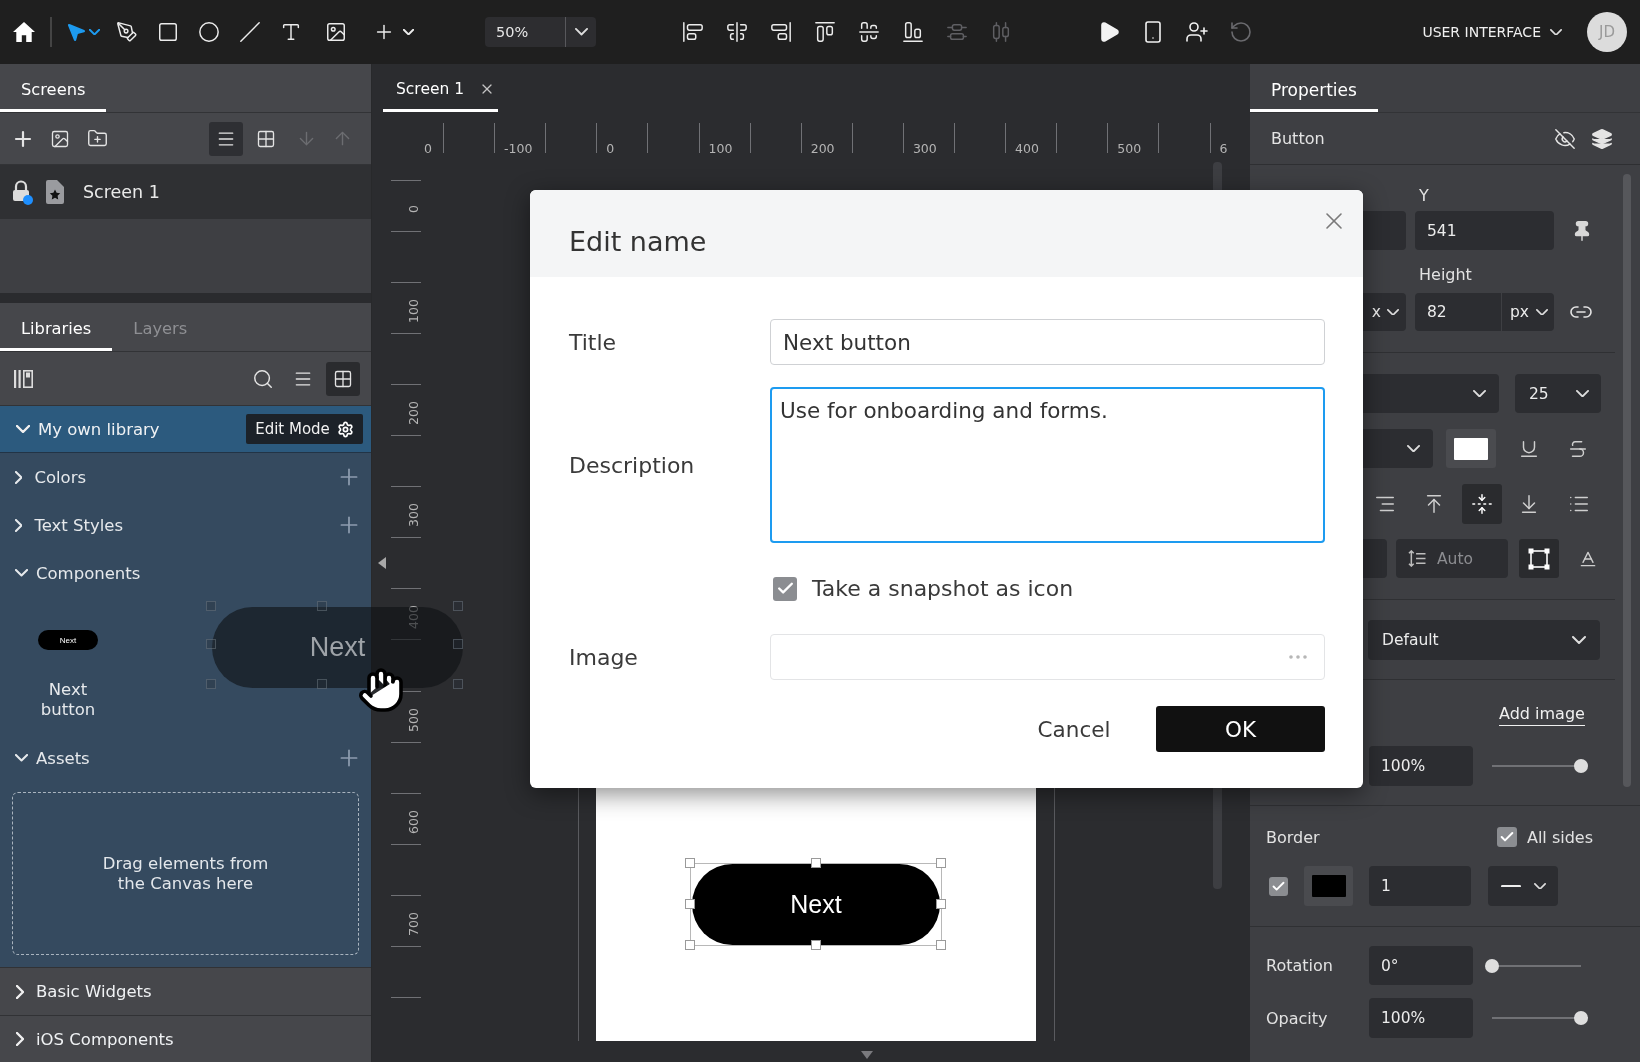  Describe the element at coordinates (1424, 195) in the screenshot. I see `field-label: Y` at that location.